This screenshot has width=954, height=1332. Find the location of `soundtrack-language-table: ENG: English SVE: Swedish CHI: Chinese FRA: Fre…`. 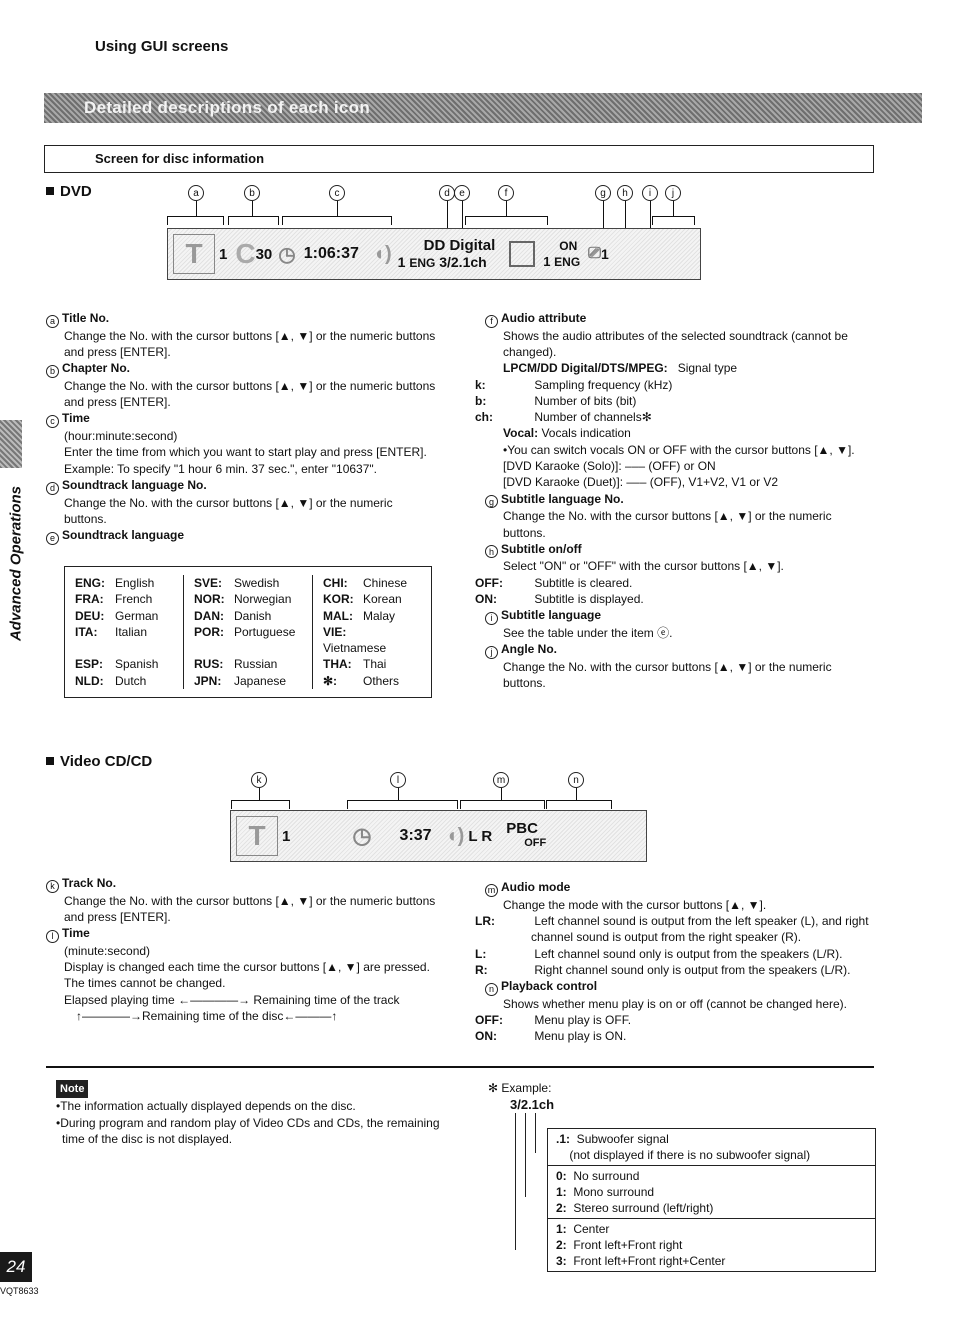

soundtrack-language-table: ENG: English SVE: Swedish CHI: Chinese FRA: Fre… is located at coordinates (248, 632).